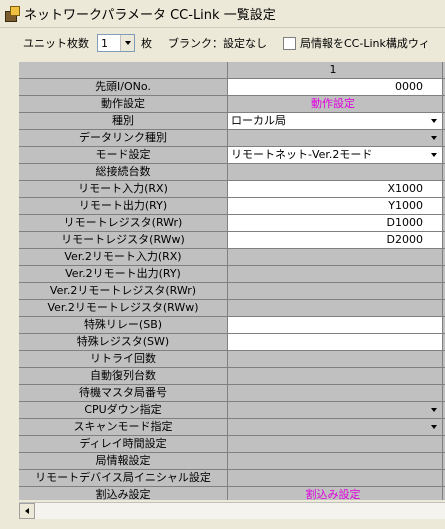 Image resolution: width=445 pixels, height=529 pixels. What do you see at coordinates (116, 43) in the screenshot?
I see `unit-count-select: 1` at bounding box center [116, 43].